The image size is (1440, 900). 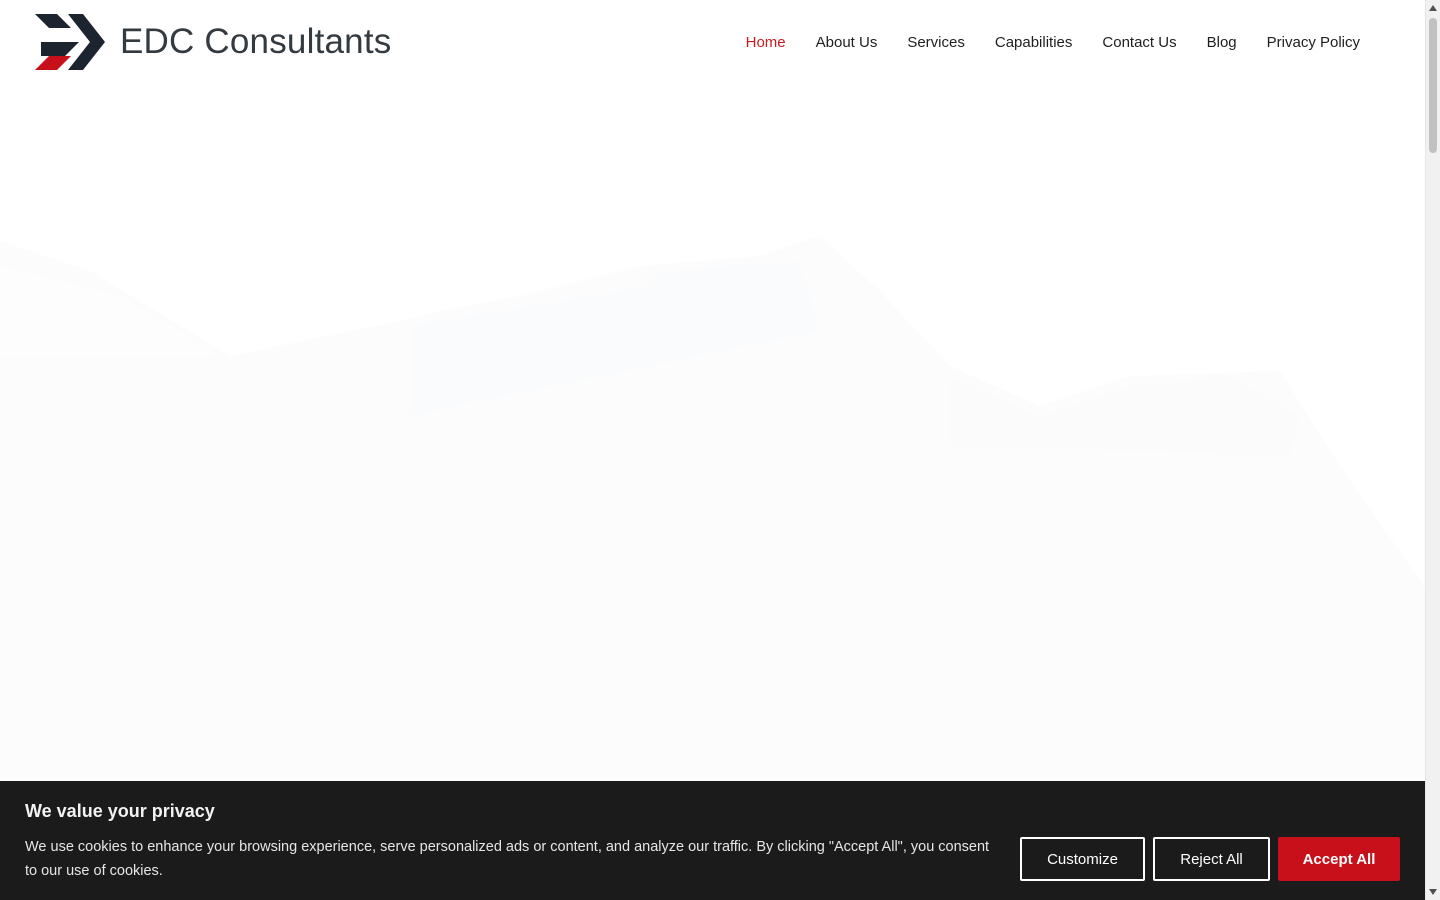 I want to click on nav-item-privacy-policy: Privacy Policy, so click(x=1313, y=42).